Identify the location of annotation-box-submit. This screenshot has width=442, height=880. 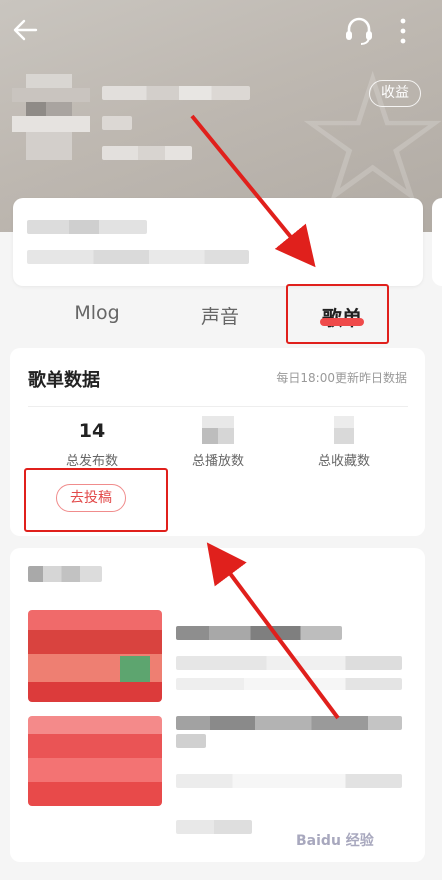
(96, 500).